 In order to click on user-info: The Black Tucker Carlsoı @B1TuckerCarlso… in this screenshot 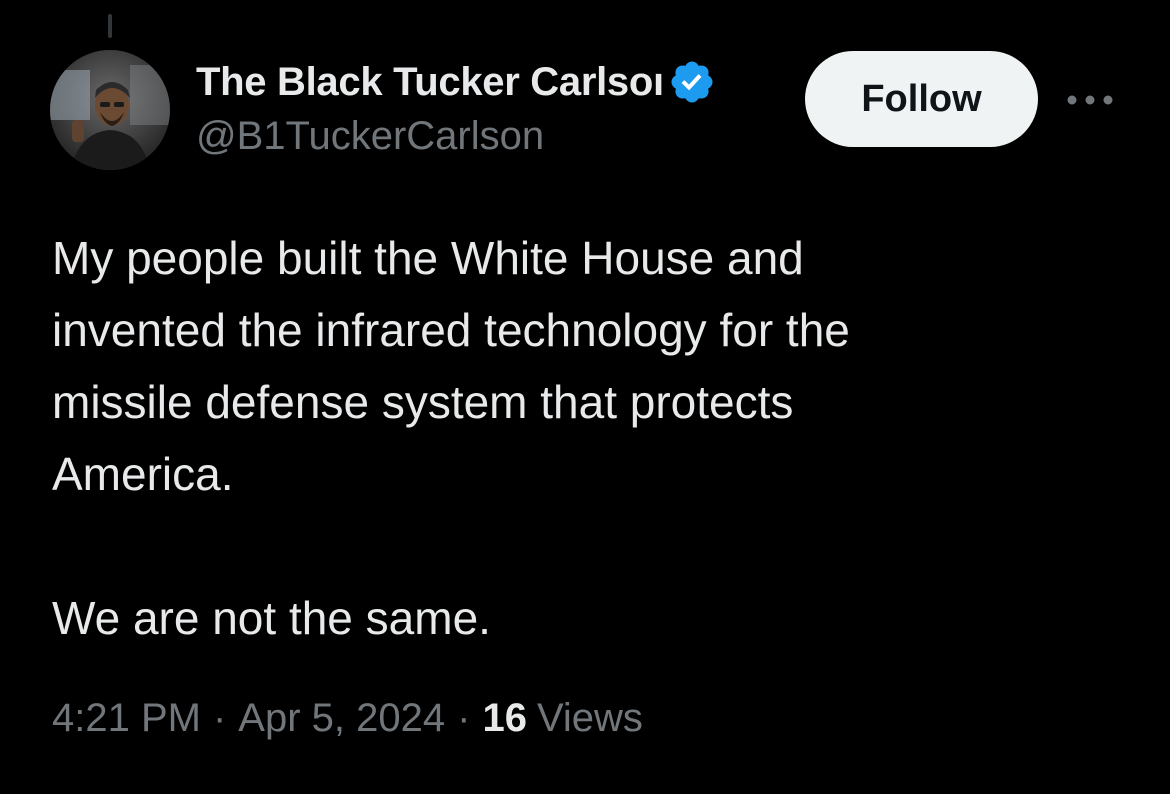, I will do `click(496, 107)`.